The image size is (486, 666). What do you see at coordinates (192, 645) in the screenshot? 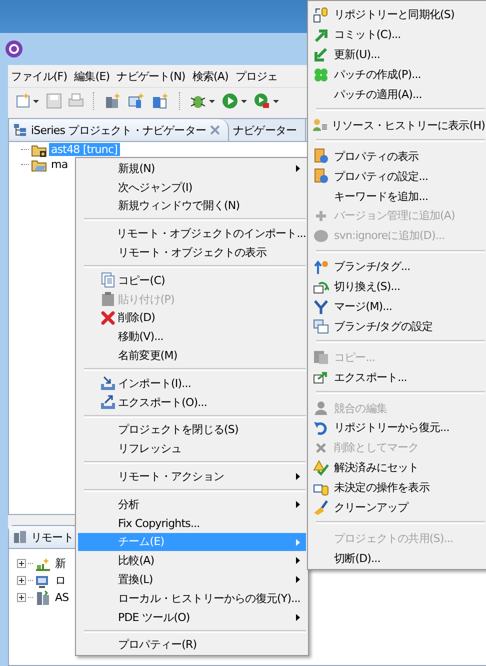
I see `menu-item: プロパティー(R)` at bounding box center [192, 645].